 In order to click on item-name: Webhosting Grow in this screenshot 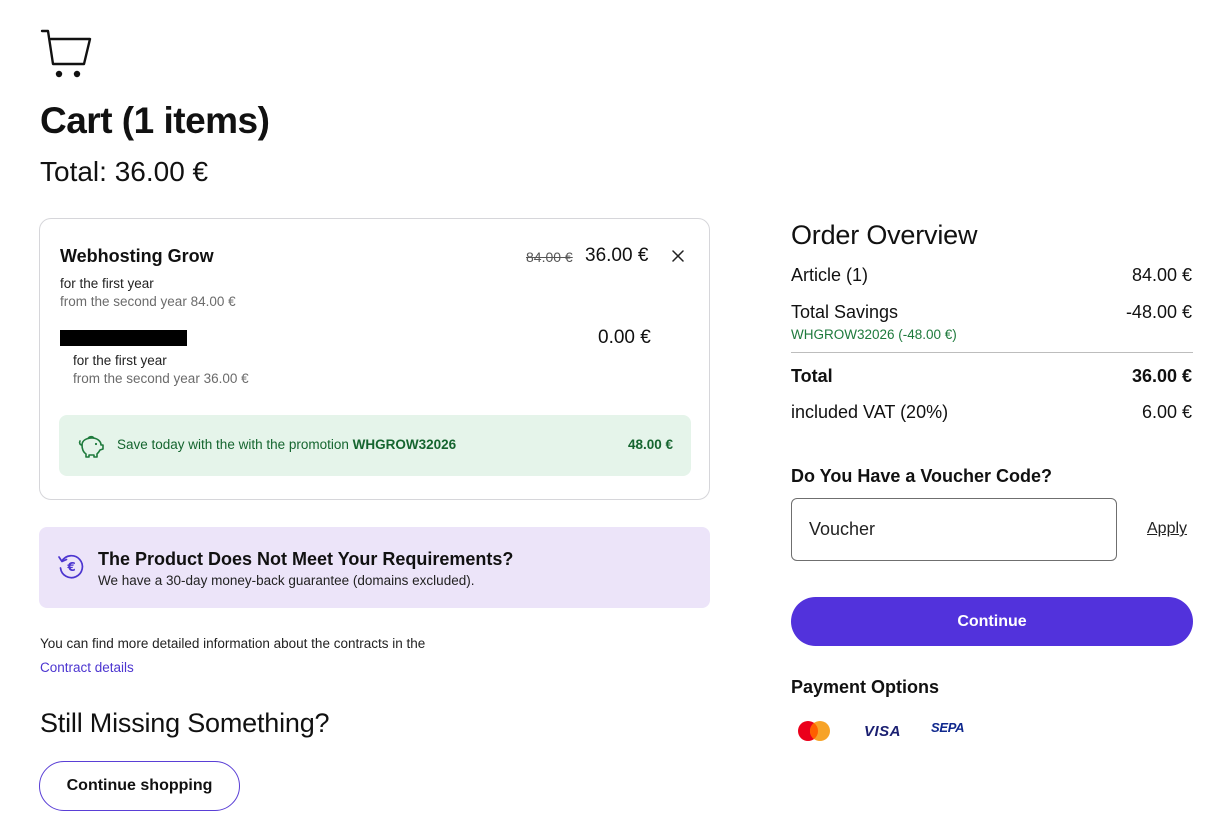, I will do `click(137, 256)`.